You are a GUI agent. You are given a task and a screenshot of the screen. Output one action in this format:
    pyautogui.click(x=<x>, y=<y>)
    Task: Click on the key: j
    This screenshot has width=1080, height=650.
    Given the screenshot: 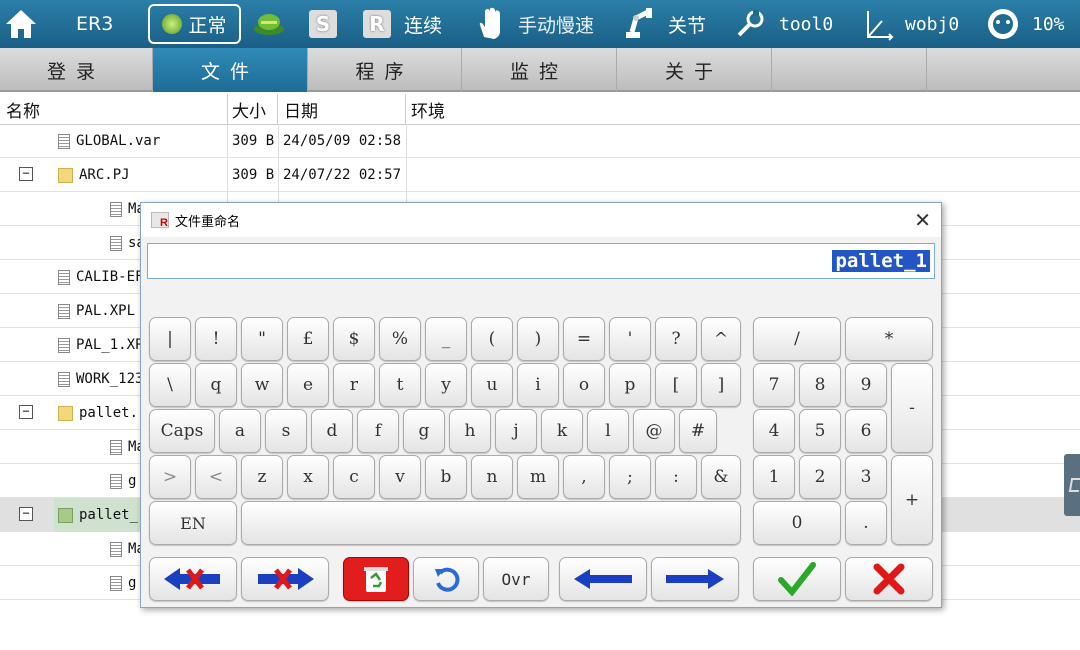 What is the action you would take?
    pyautogui.click(x=516, y=431)
    